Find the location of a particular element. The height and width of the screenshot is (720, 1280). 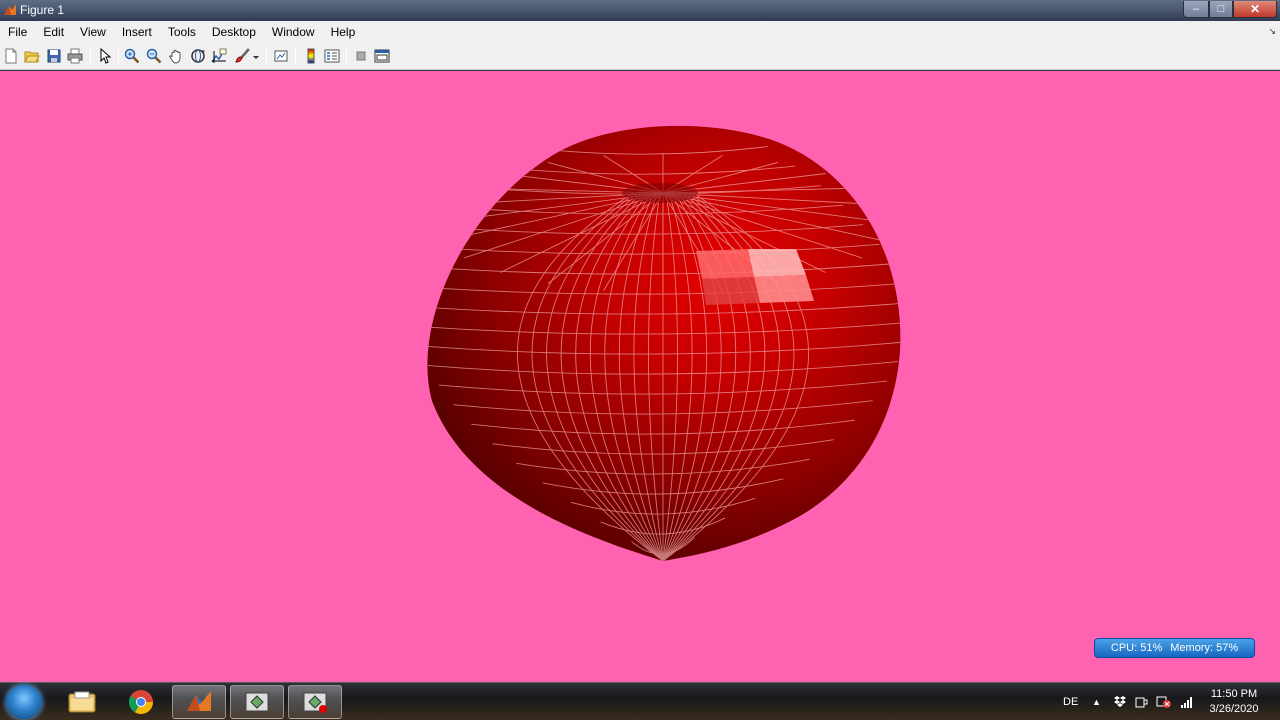

stem-dimple is located at coordinates (660, 193).